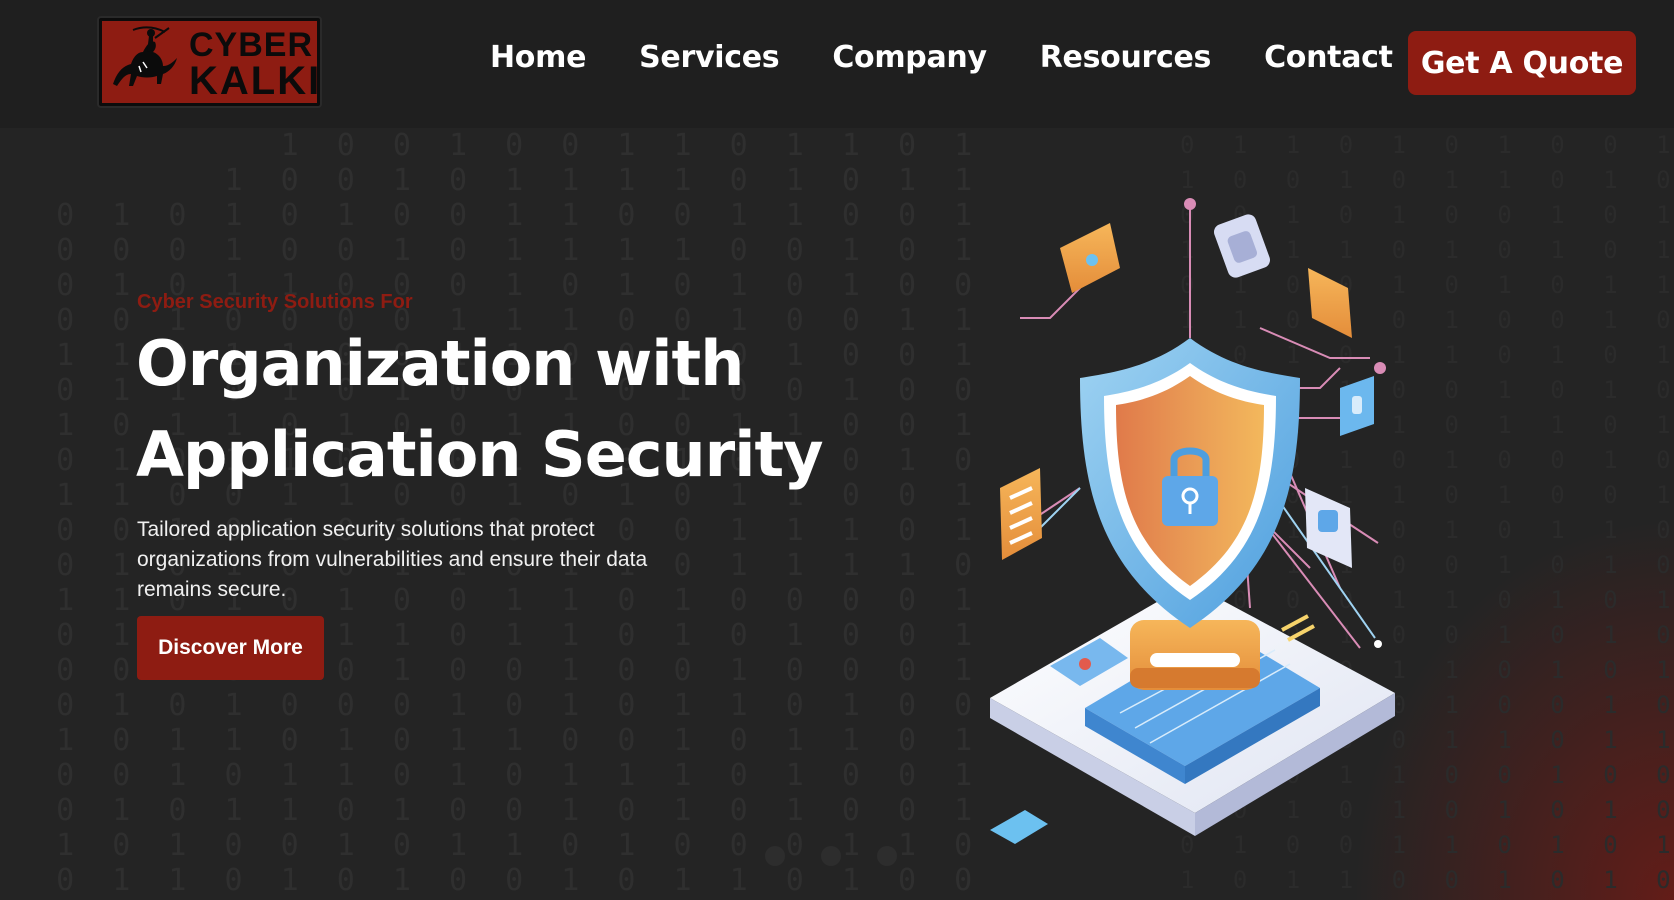 The image size is (1674, 900). Describe the element at coordinates (143, 62) in the screenshot. I see `horse-rider-icon` at that location.